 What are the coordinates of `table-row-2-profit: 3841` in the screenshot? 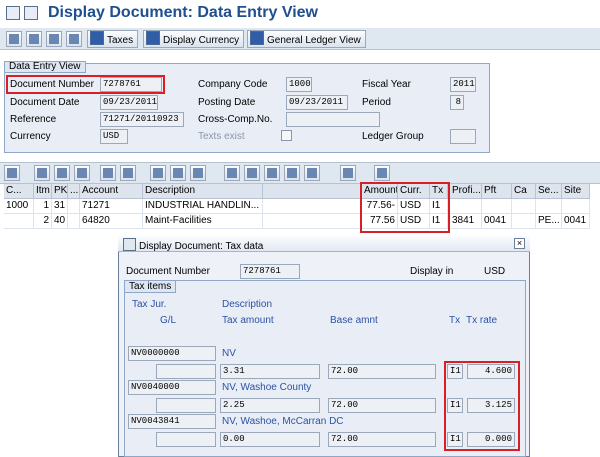 It's located at (466, 221).